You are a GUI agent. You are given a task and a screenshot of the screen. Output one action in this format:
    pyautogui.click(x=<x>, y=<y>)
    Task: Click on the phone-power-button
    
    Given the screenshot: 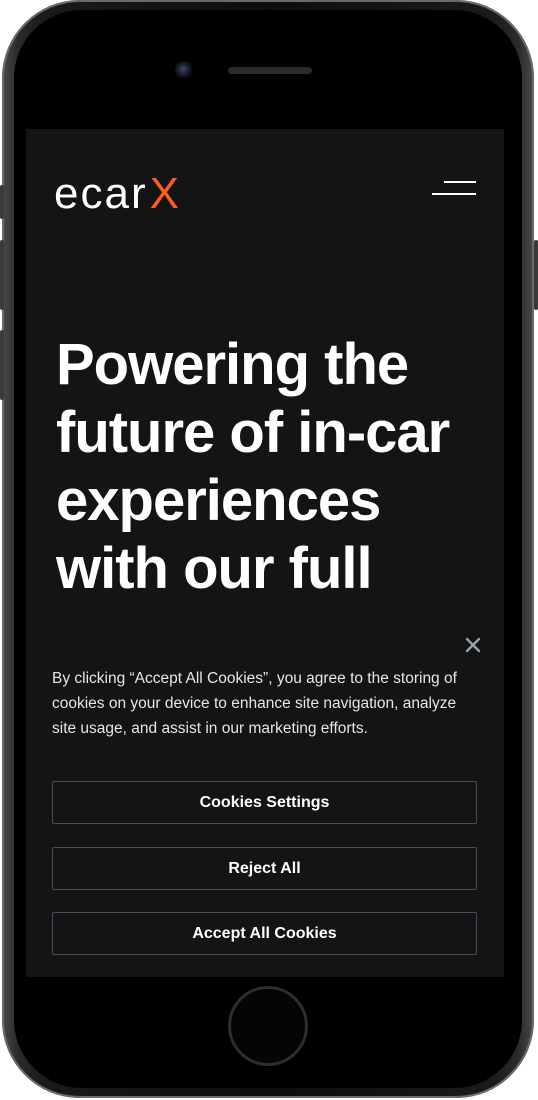 What is the action you would take?
    pyautogui.click(x=536, y=275)
    